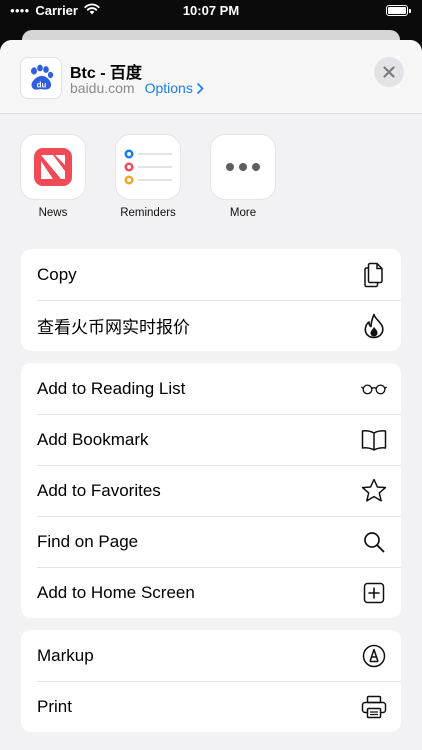 The height and width of the screenshot is (750, 422). I want to click on news-icon, so click(53, 167).